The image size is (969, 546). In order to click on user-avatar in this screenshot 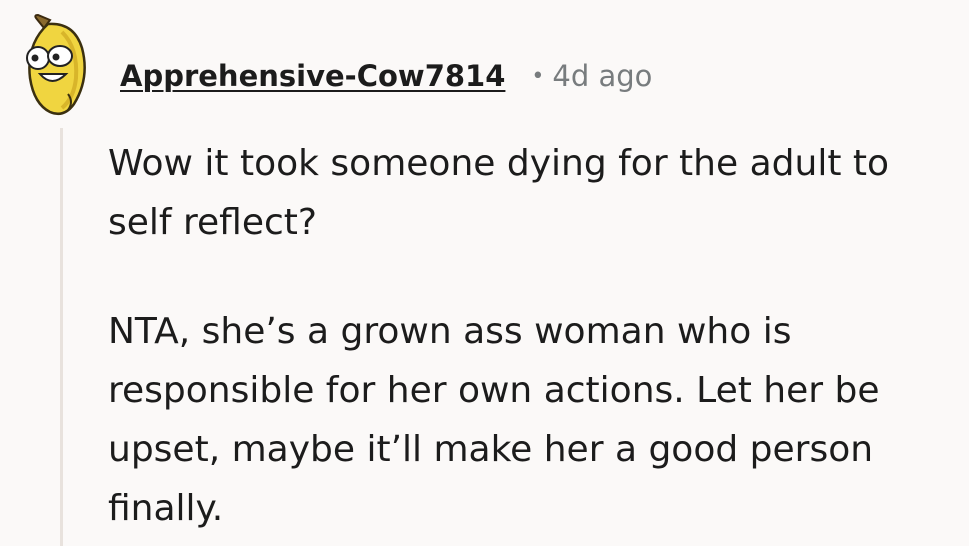, I will do `click(58, 65)`.